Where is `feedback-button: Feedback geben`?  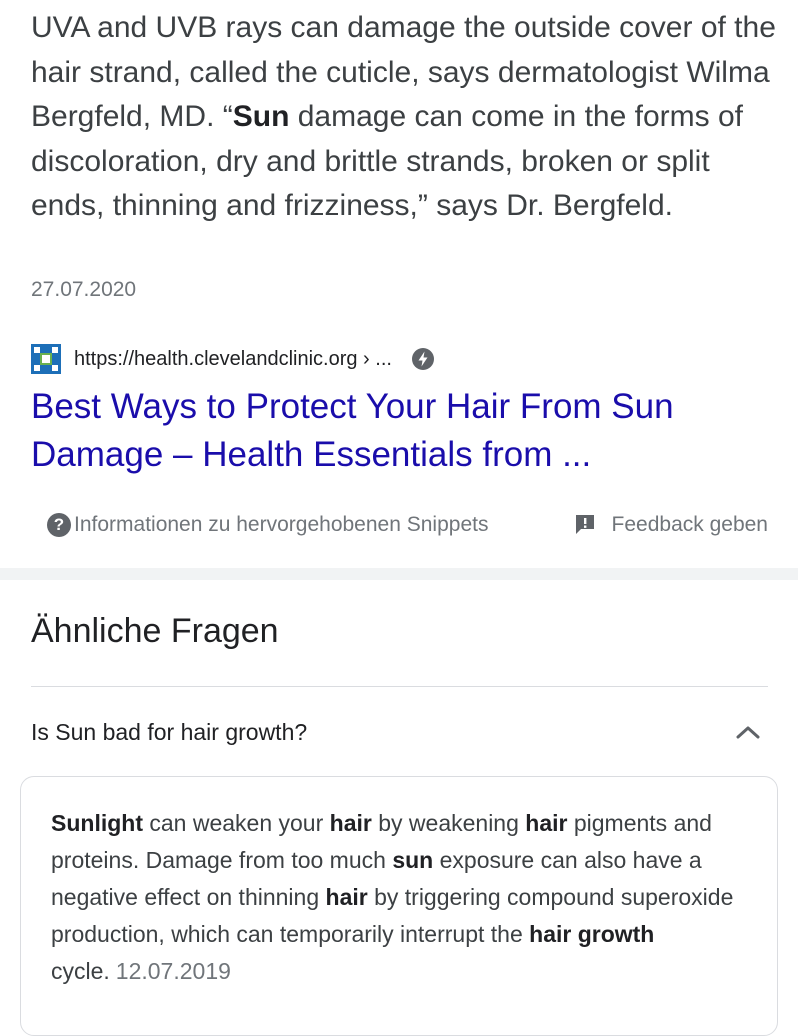 feedback-button: Feedback geben is located at coordinates (671, 525).